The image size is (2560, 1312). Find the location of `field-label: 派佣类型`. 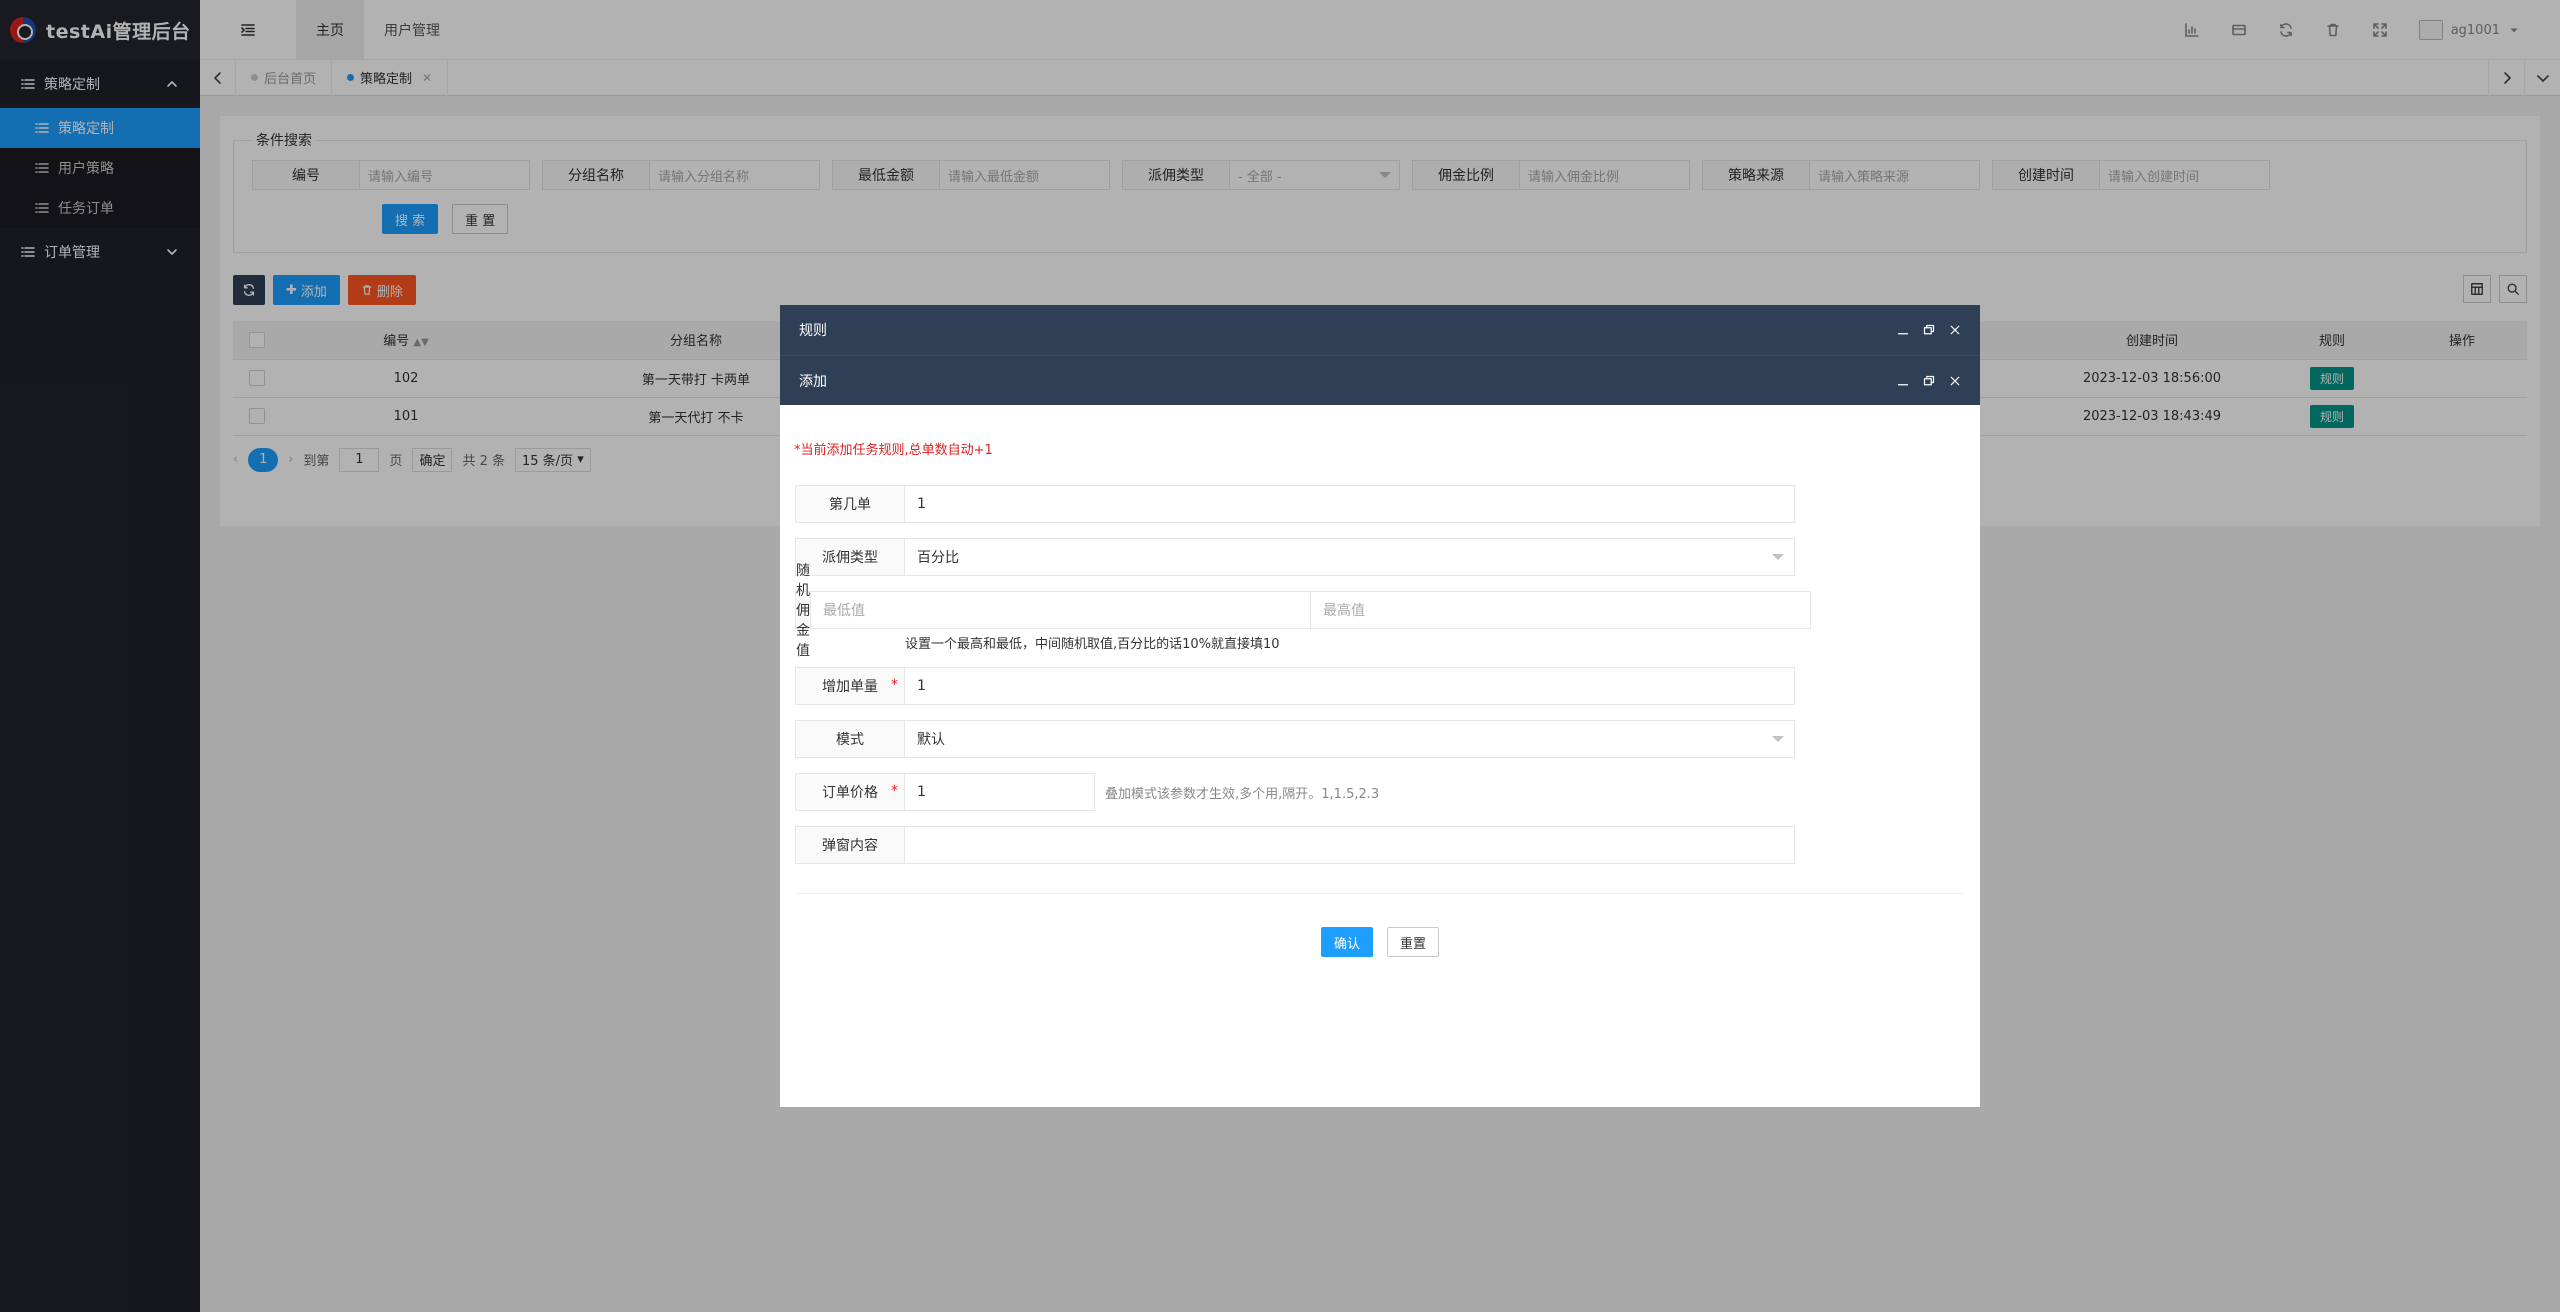

field-label: 派佣类型 is located at coordinates (850, 557).